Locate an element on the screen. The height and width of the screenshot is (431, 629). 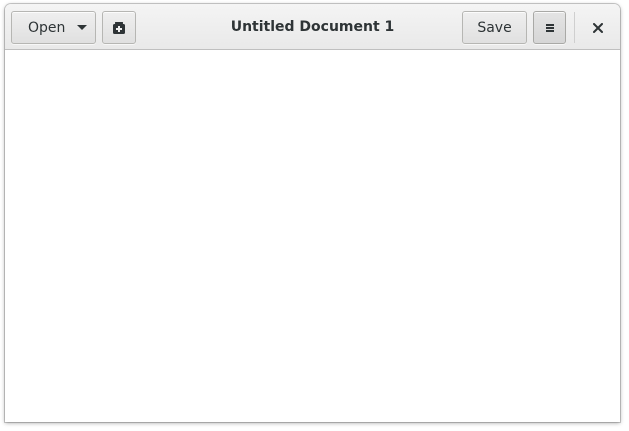
open-button-label: Open is located at coordinates (47, 27).